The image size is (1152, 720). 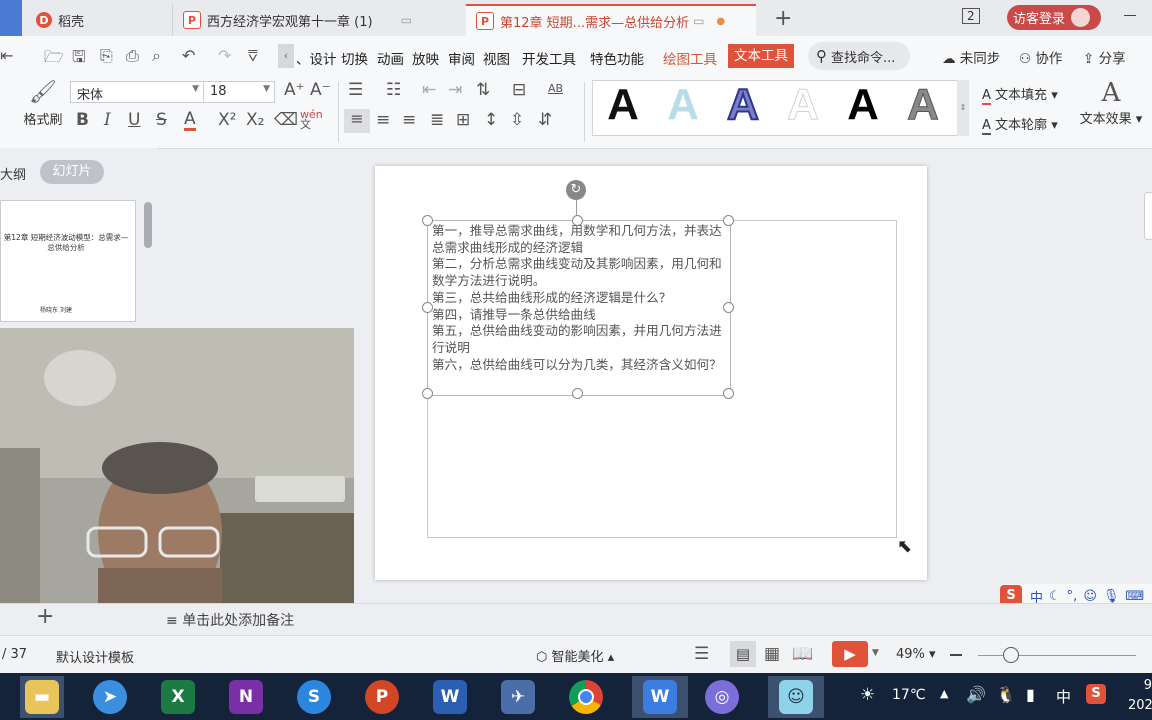 What do you see at coordinates (45, 616) in the screenshot?
I see `add-slide-icon: +` at bounding box center [45, 616].